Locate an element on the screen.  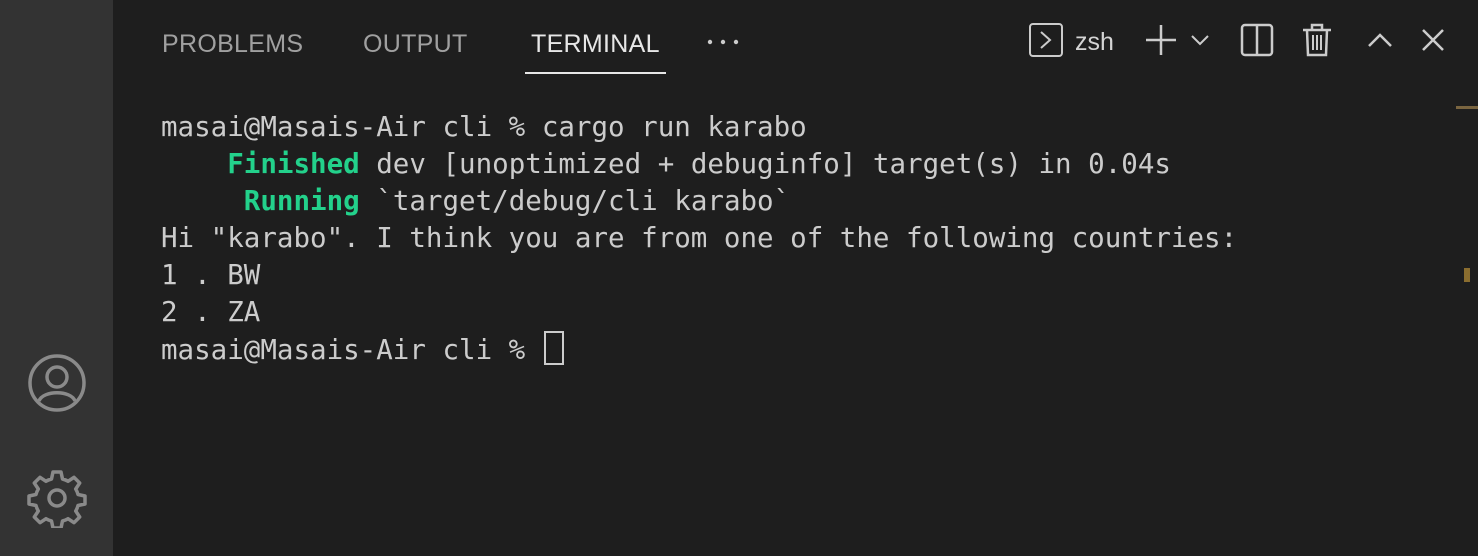
status-running: Running is located at coordinates (301, 201).